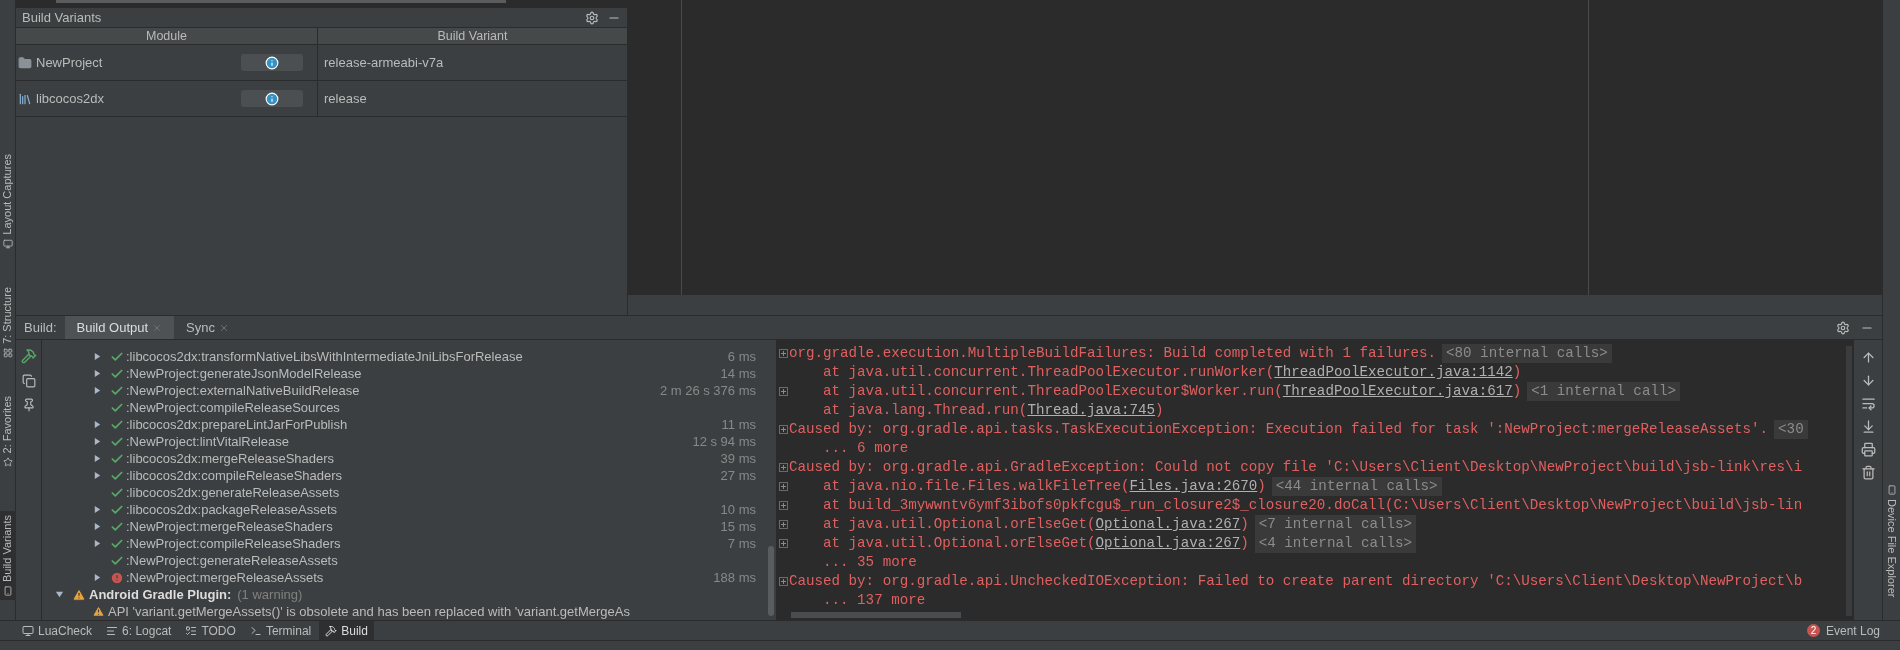 The width and height of the screenshot is (1900, 650). What do you see at coordinates (1296, 467) in the screenshot?
I see `error-text: Caused by: org.gradle.api.GradleException: Could not copy file 'C:\Users\Client\Desktop\NewProject\build\jsb-link\res\i` at bounding box center [1296, 467].